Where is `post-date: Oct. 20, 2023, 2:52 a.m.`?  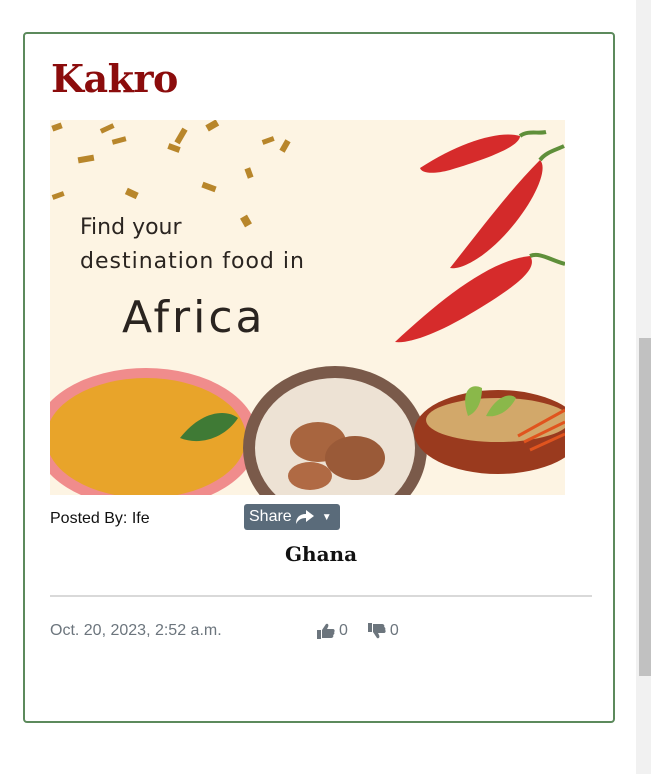 post-date: Oct. 20, 2023, 2:52 a.m. is located at coordinates (136, 630).